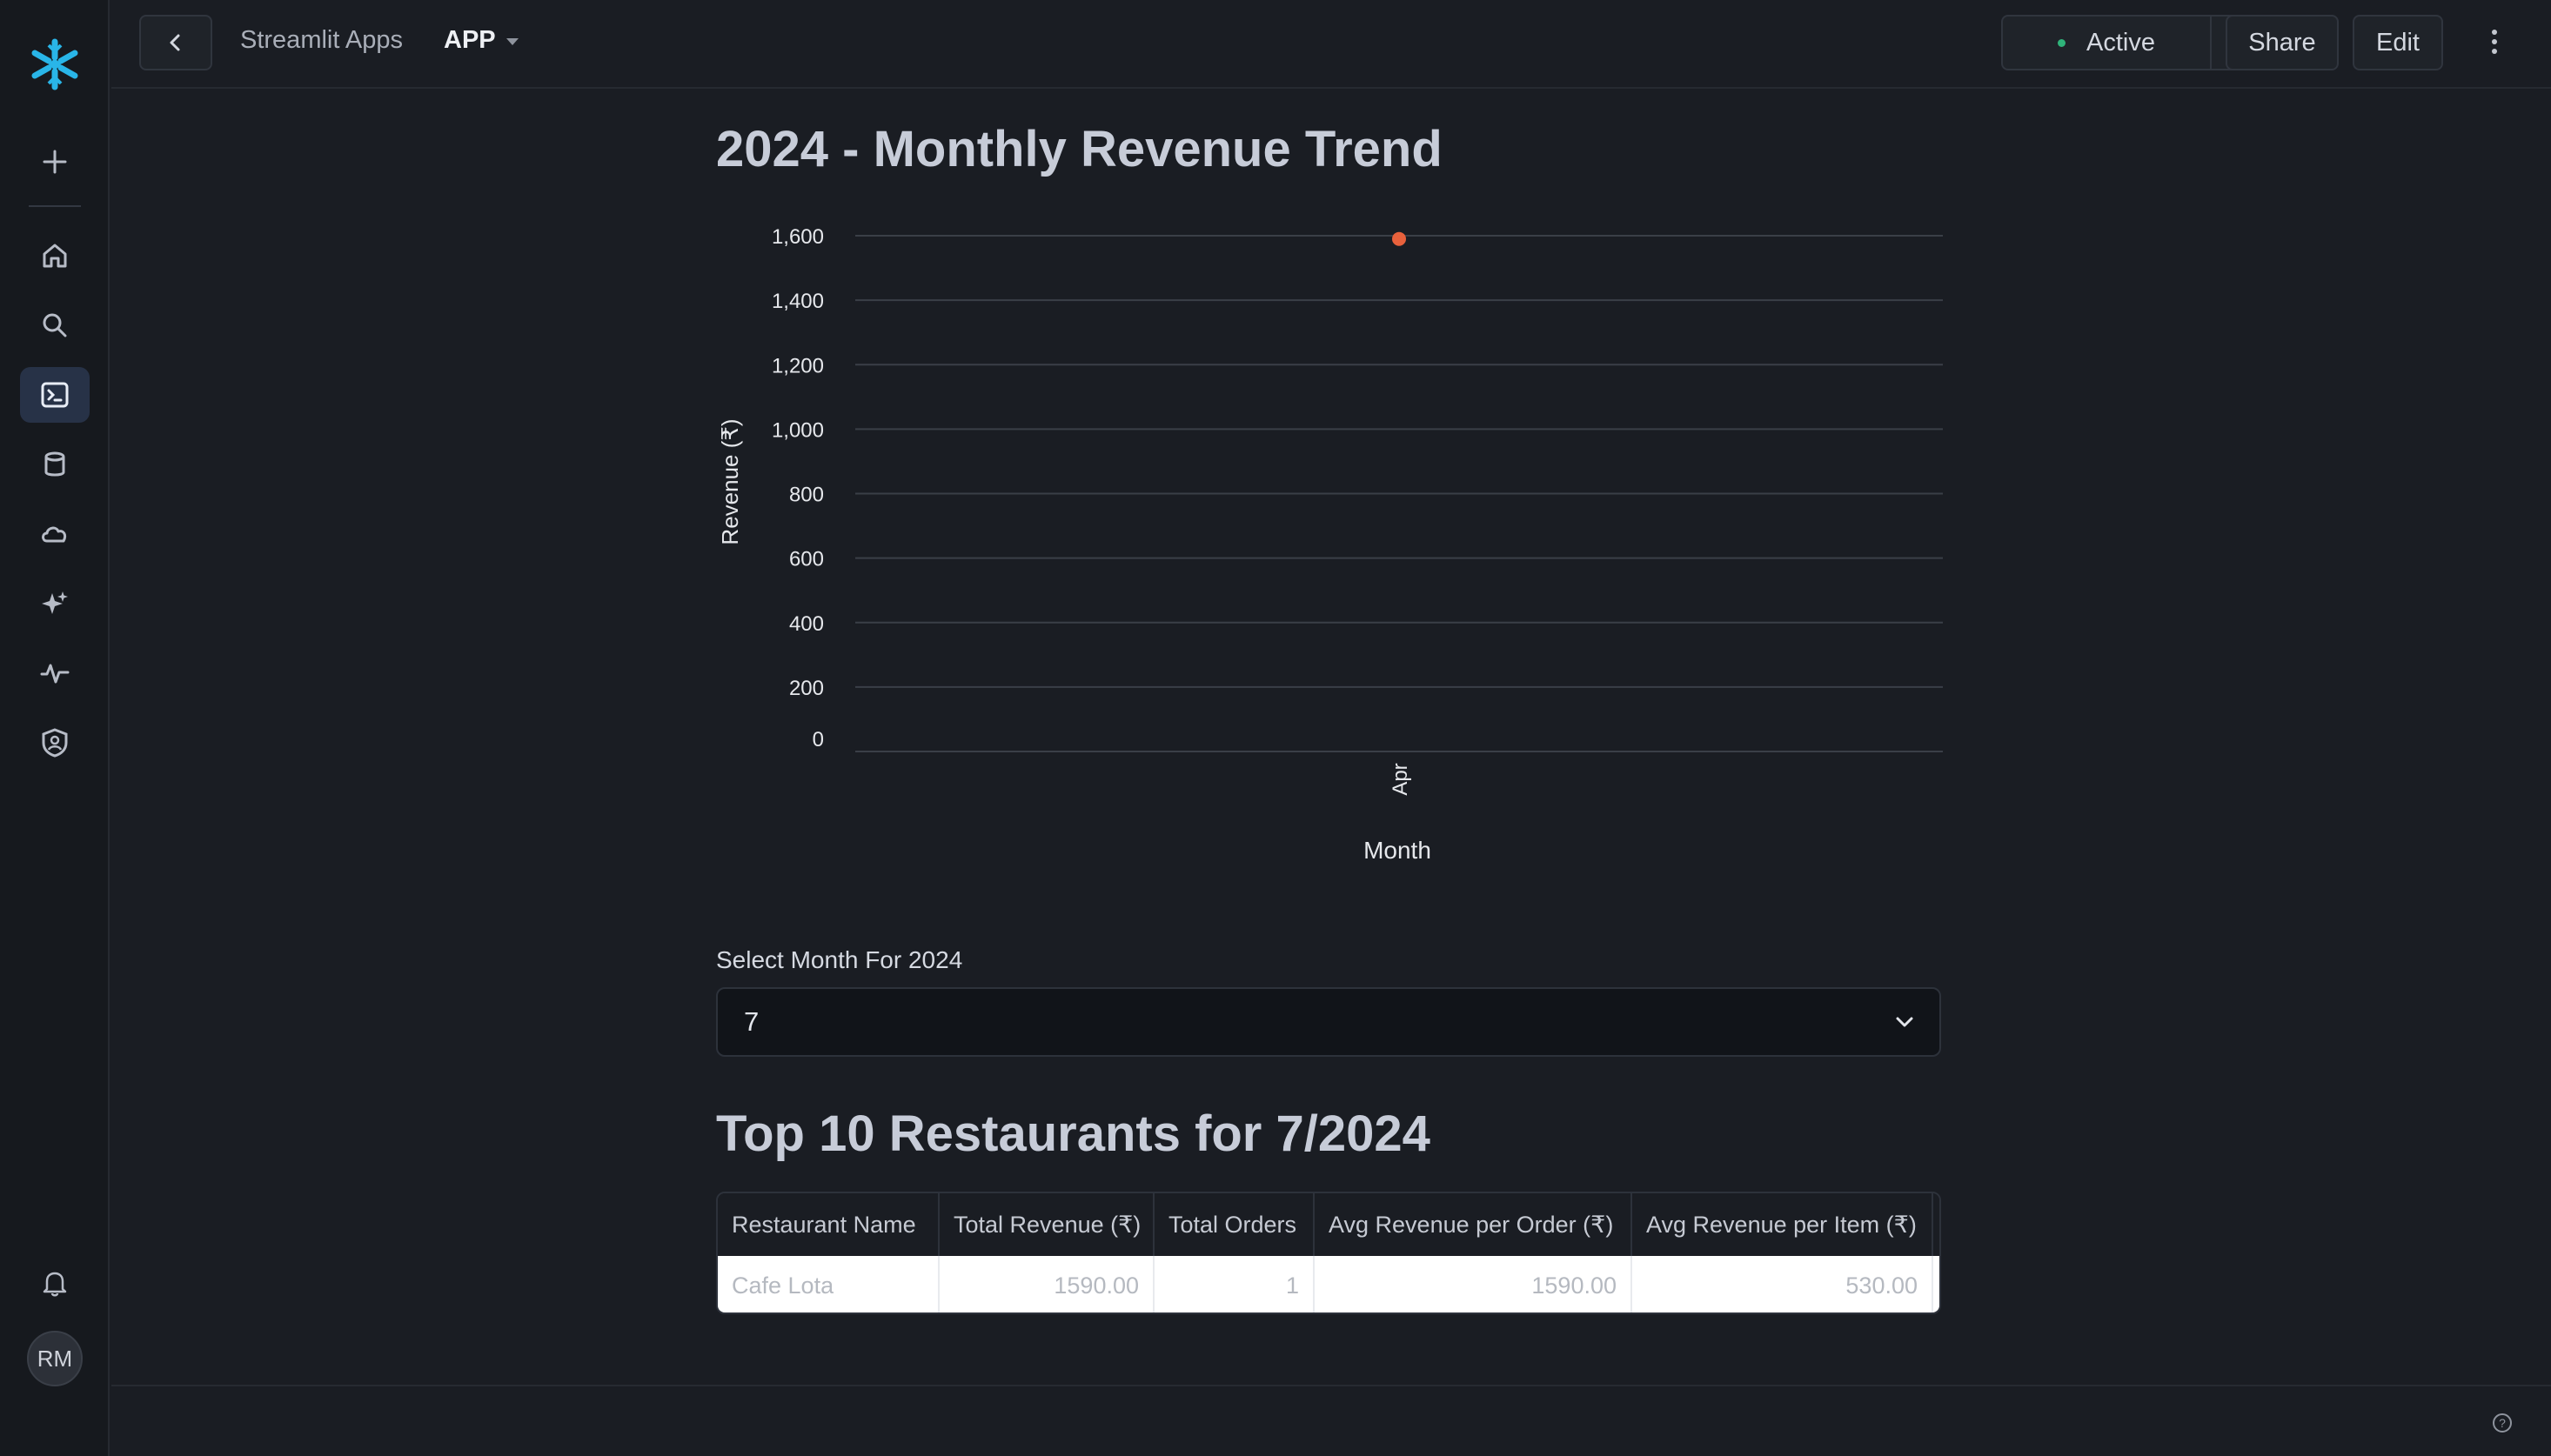 The image size is (2551, 1456). I want to click on y-tick-label: 1,200, so click(798, 365).